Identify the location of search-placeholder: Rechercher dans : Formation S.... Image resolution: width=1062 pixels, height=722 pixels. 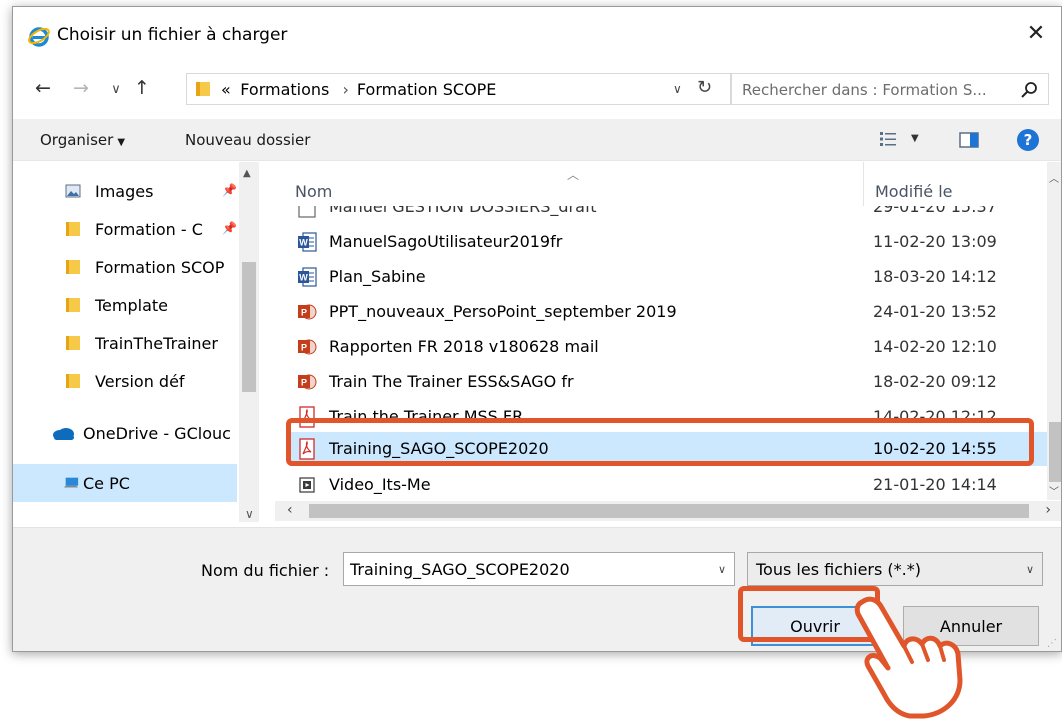
(864, 90).